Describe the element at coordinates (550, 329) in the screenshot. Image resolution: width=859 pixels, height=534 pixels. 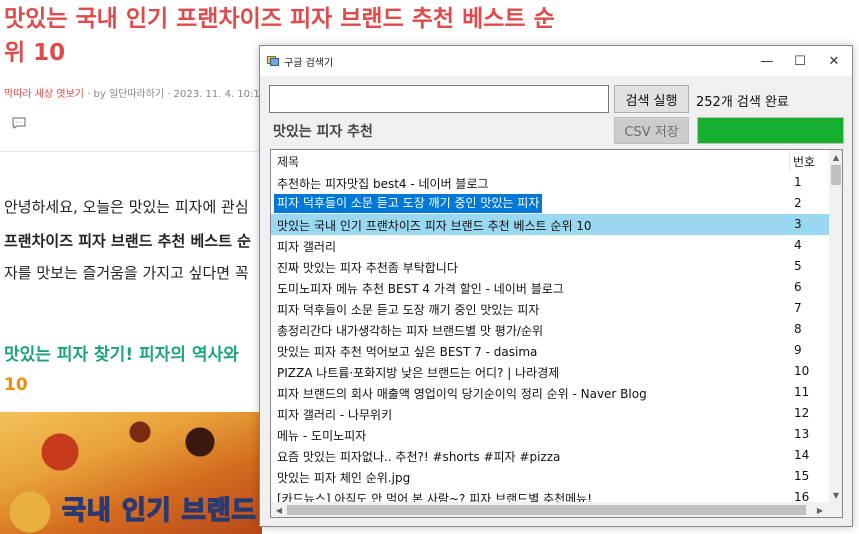
I see `list-item: 총정리간다 내가생각하는 피자 브랜드별 맛 평가/순위 8` at that location.